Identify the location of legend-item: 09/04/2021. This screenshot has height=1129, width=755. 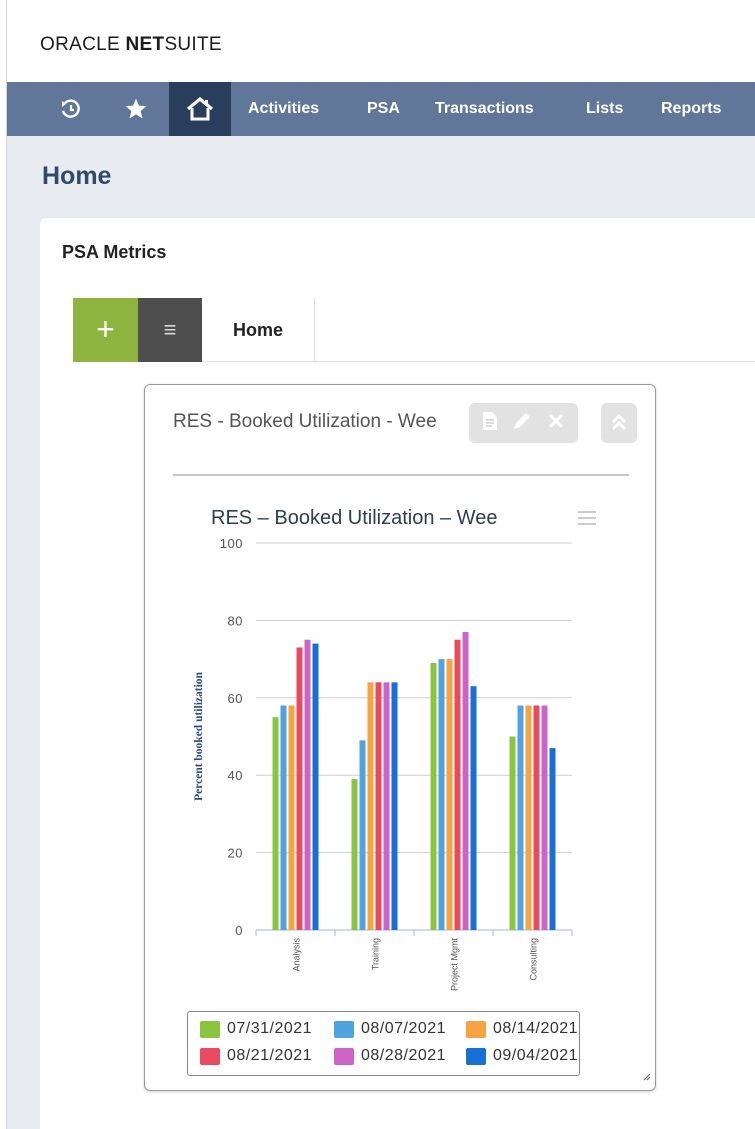
(522, 1056).